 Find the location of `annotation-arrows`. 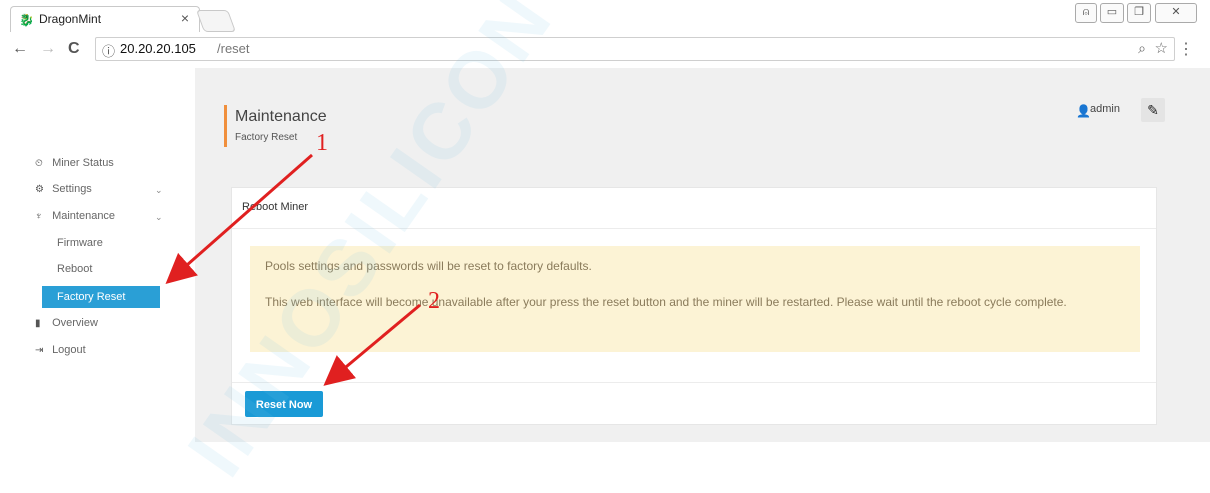

annotation-arrows is located at coordinates (293, 269).